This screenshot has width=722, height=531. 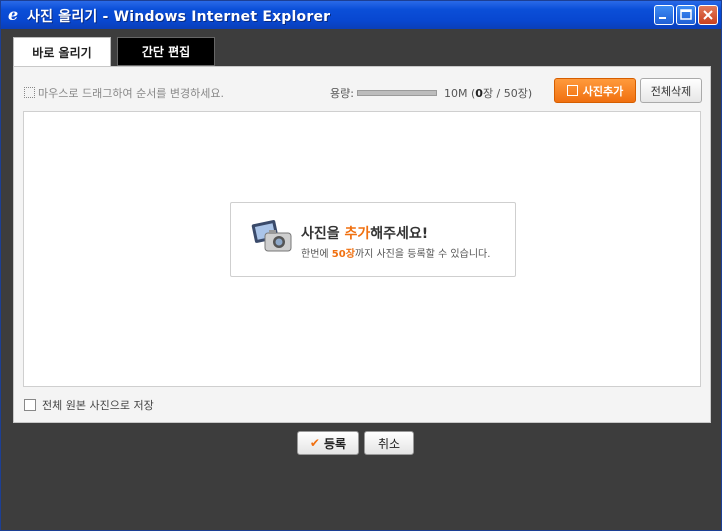 I want to click on notice-sub-pre: 한번에, so click(x=316, y=254).